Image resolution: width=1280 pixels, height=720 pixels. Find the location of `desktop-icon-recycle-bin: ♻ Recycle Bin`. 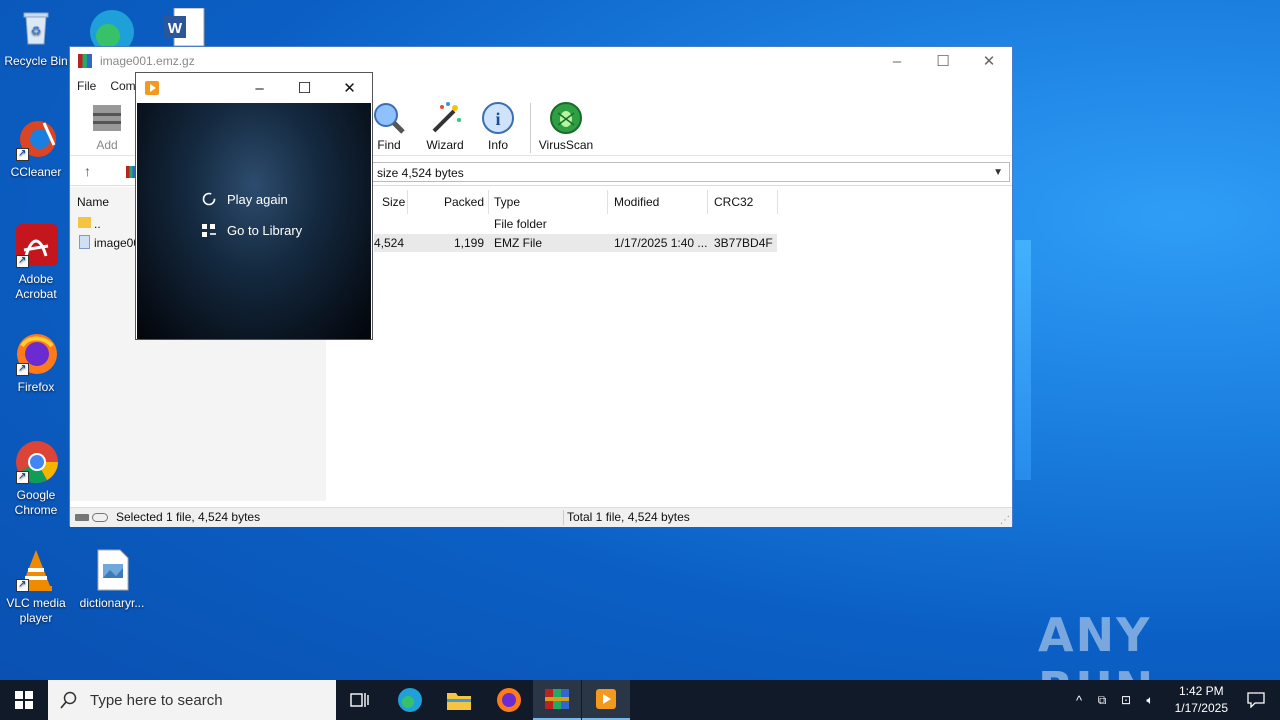

desktop-icon-recycle-bin: ♻ Recycle Bin is located at coordinates (36, 37).